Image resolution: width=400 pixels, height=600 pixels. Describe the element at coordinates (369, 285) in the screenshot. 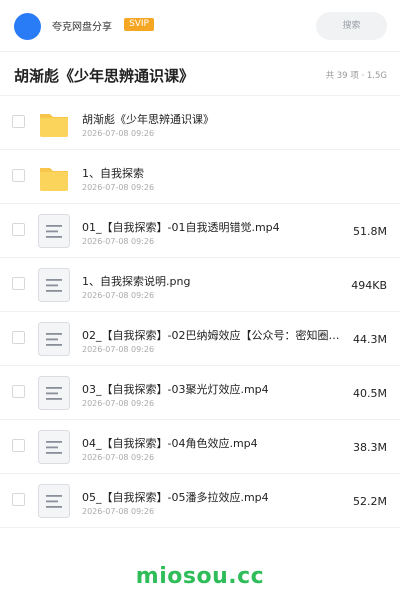

I see `file-size: 494KB` at that location.